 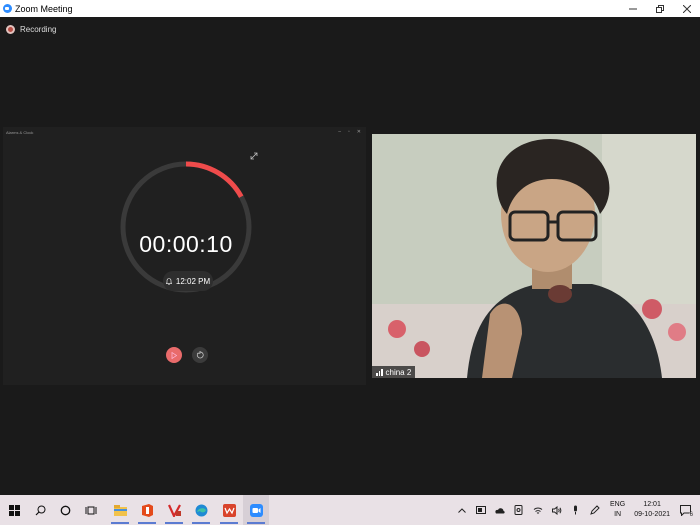 What do you see at coordinates (350, 510) in the screenshot?
I see `windows-taskbar: ENG IN 12:01 09-10-2021 6` at bounding box center [350, 510].